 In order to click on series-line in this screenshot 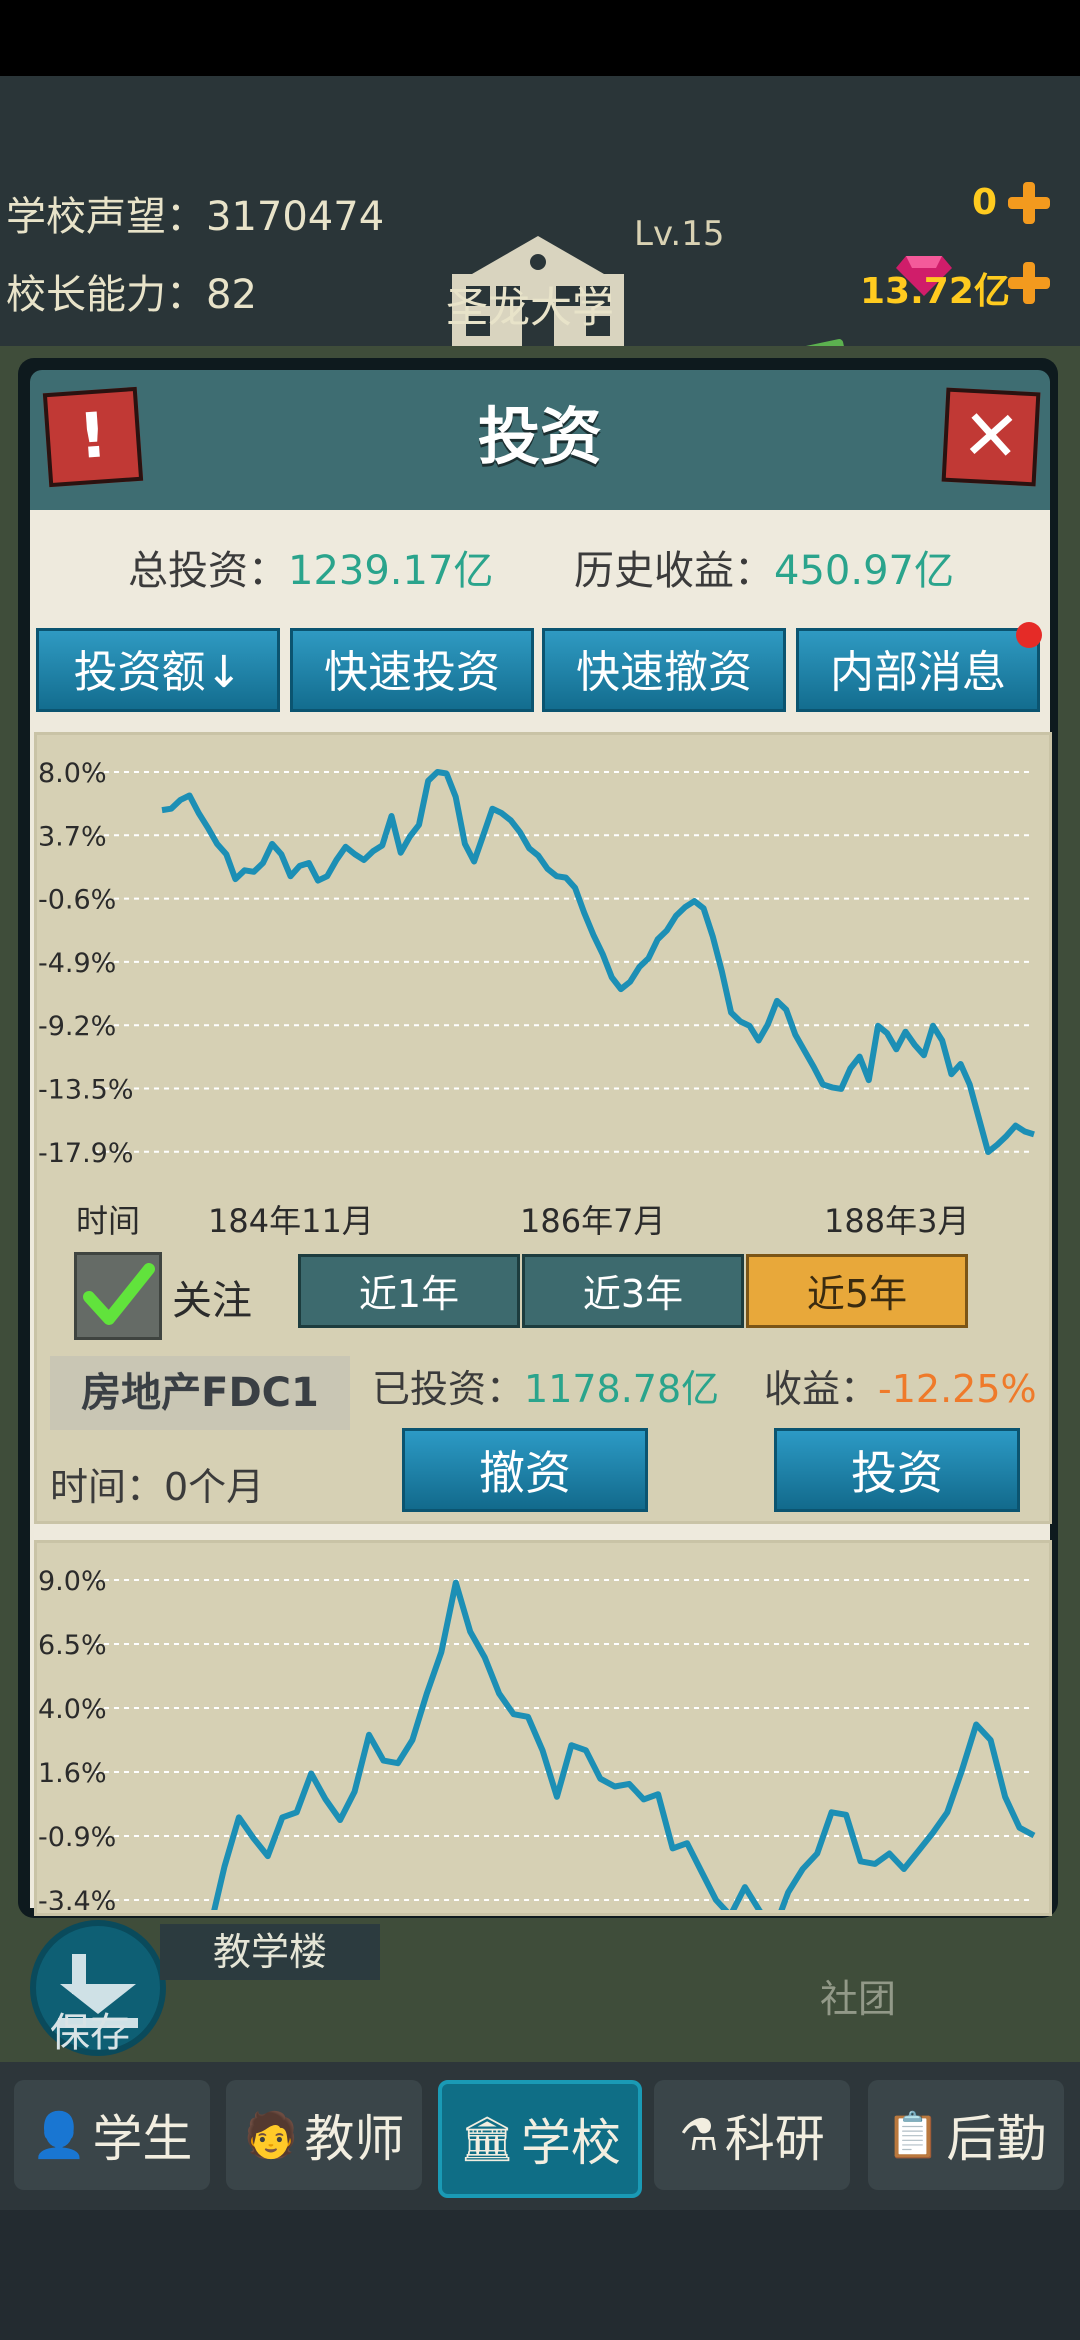, I will do `click(623, 1744)`.